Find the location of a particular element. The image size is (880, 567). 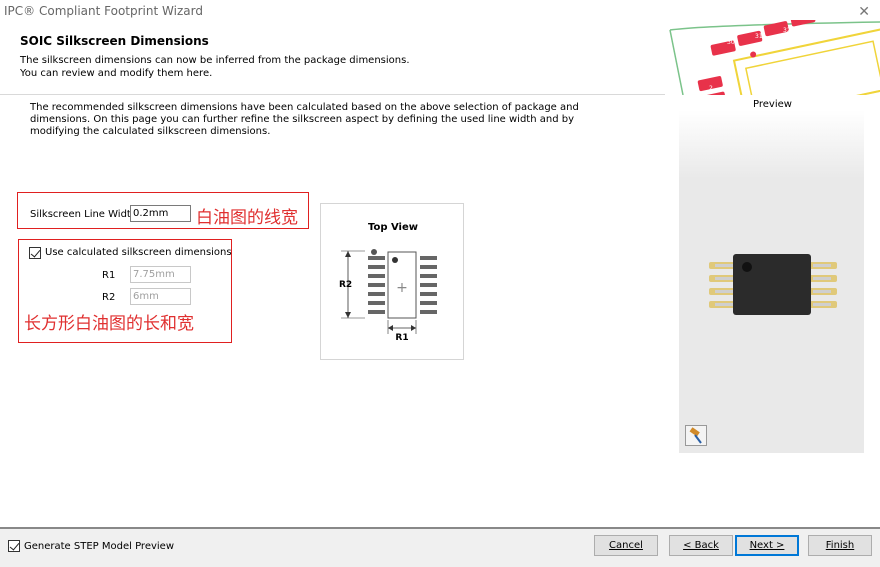

pad-label-32: 32 is located at coordinates (787, 30).